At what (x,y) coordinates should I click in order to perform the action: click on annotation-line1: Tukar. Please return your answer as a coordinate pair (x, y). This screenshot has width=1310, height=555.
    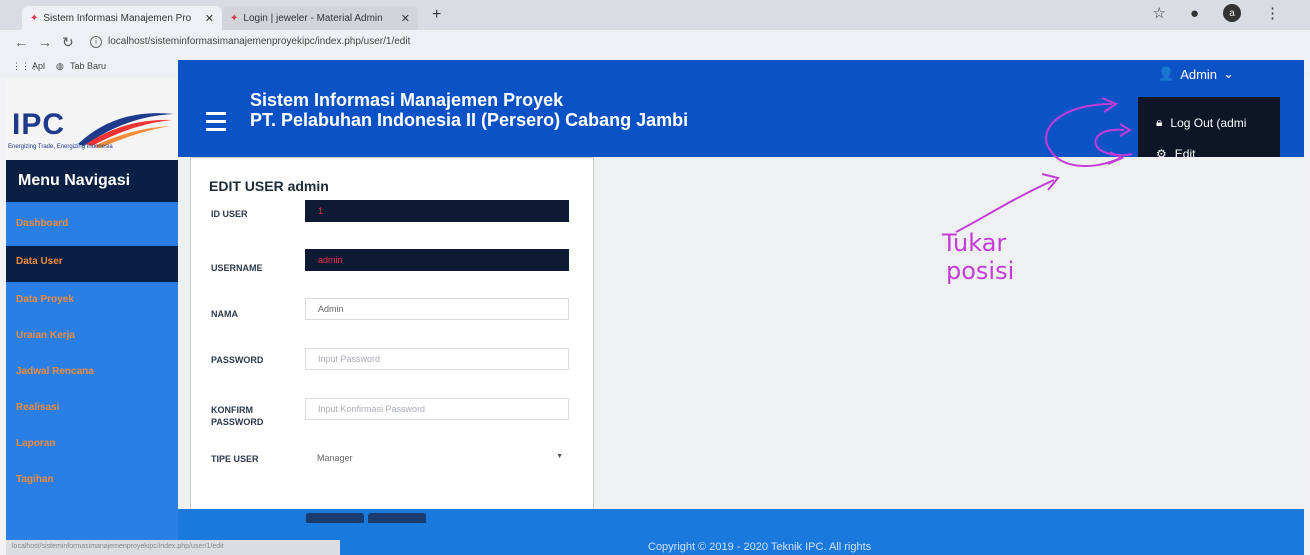
    Looking at the image, I should click on (974, 243).